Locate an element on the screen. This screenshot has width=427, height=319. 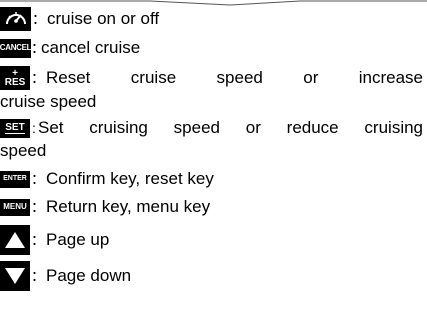
set-key-icon: SET is located at coordinates (15, 128).